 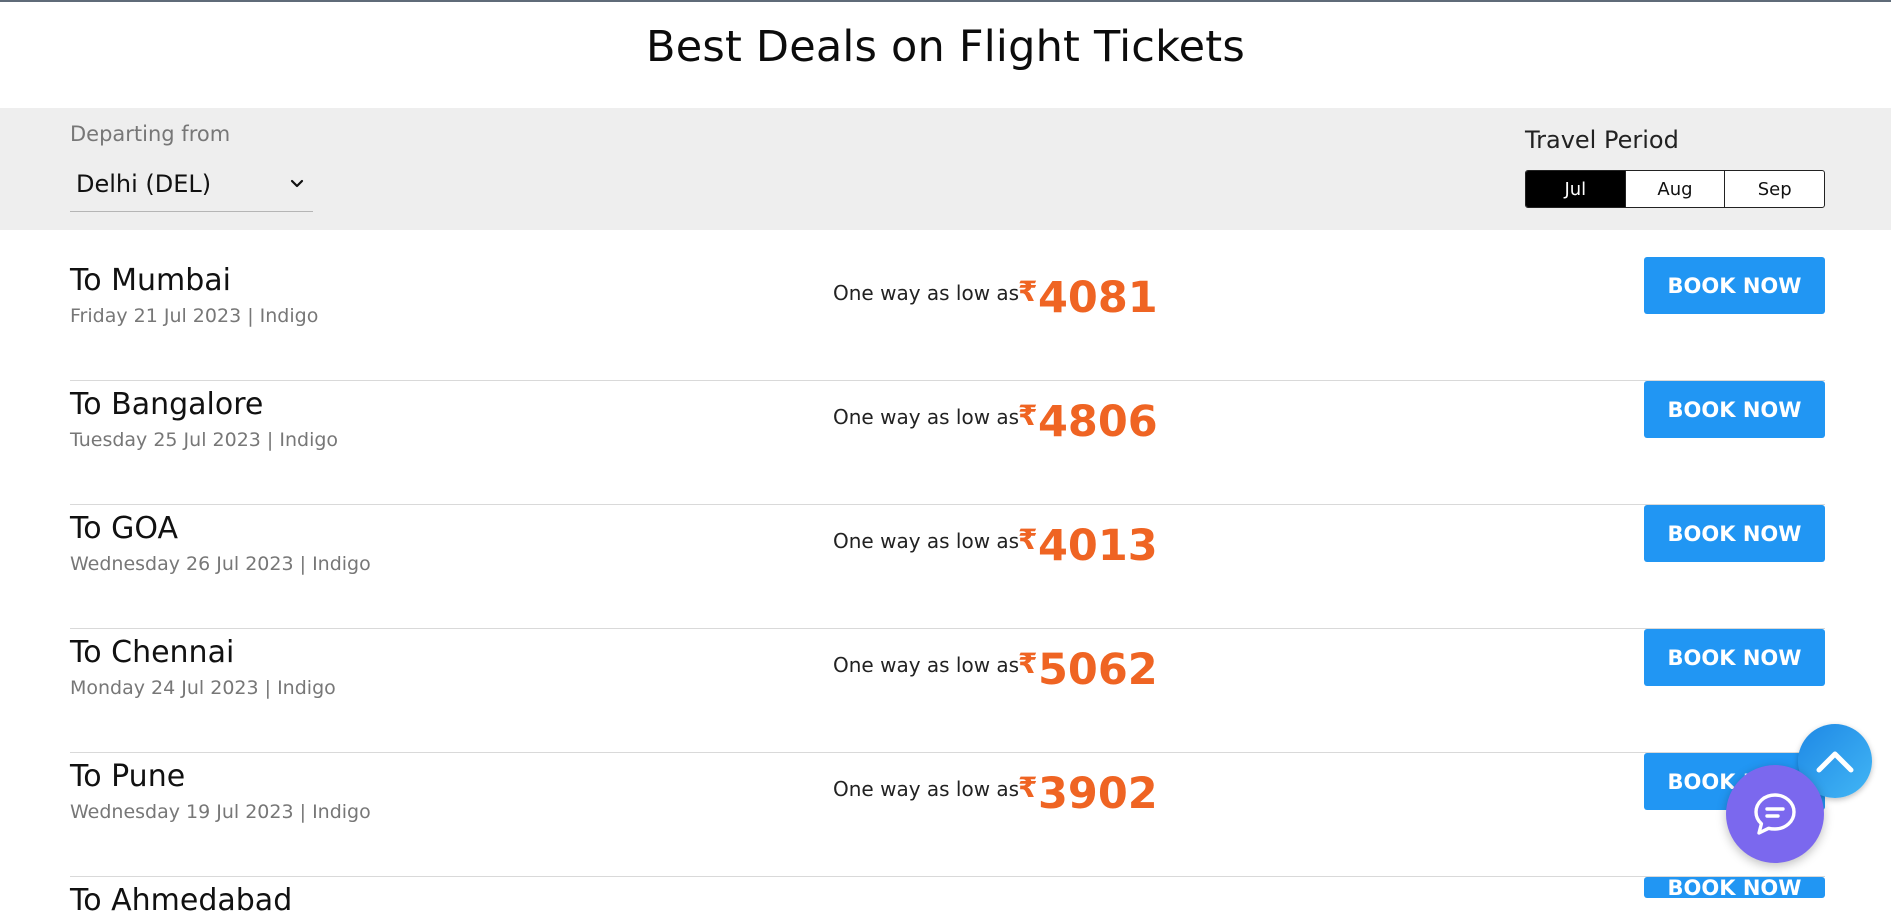 I want to click on departing-label: Departing from, so click(x=150, y=134).